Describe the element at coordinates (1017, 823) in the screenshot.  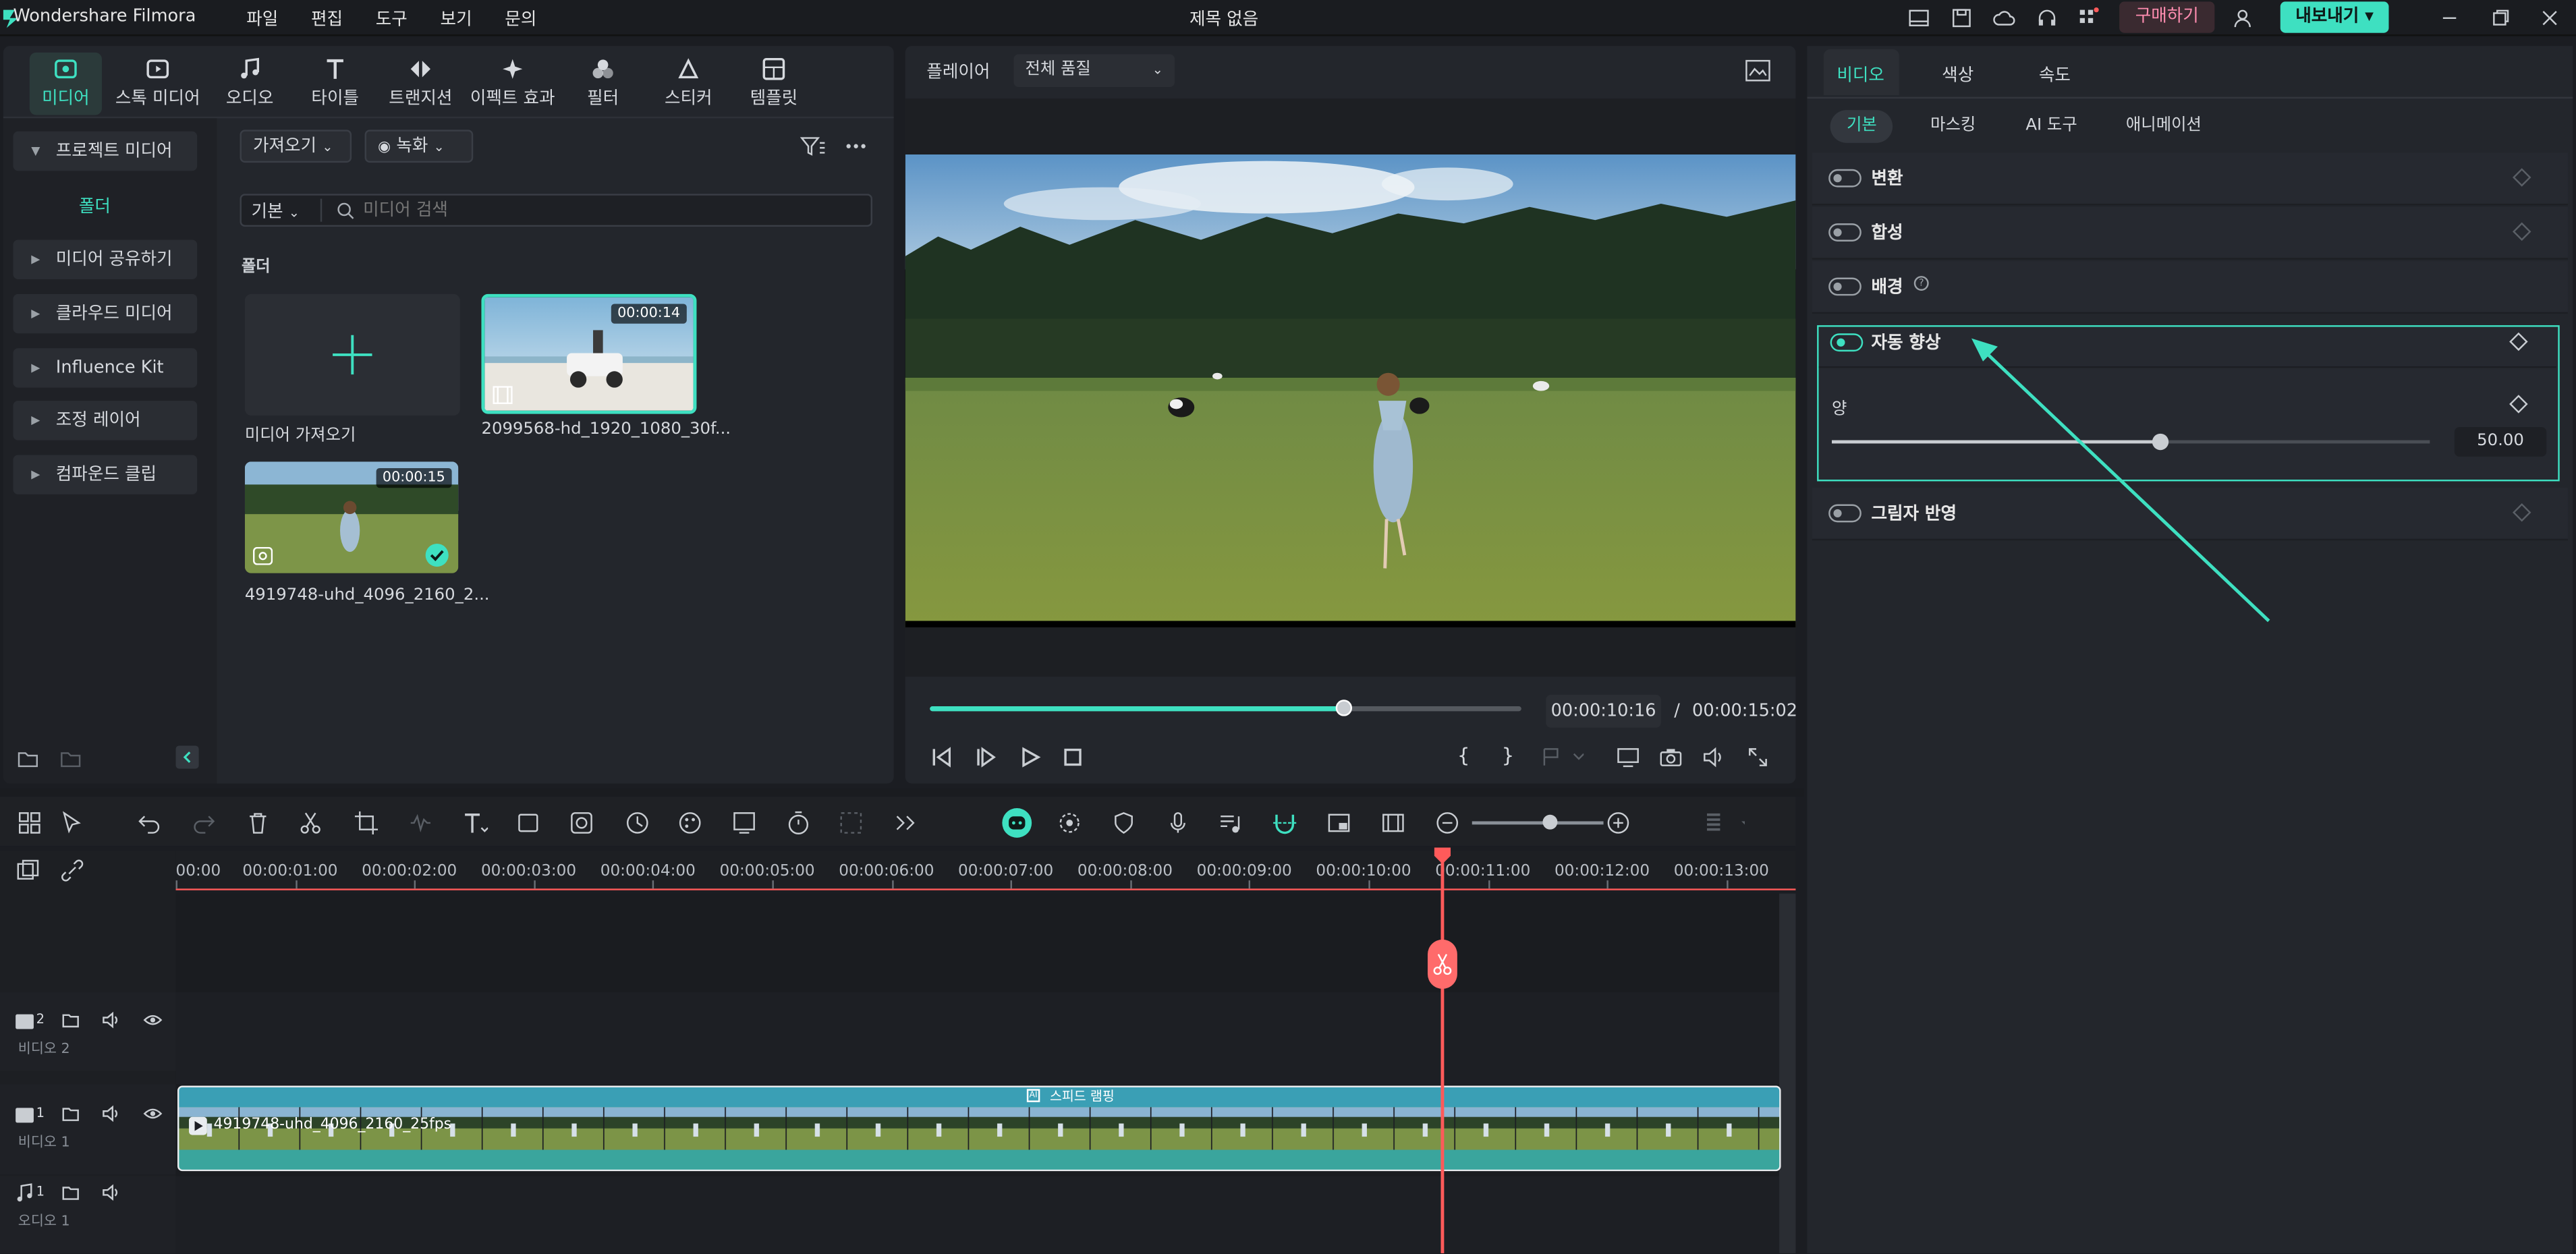
I see `ai-copilot-icon` at that location.